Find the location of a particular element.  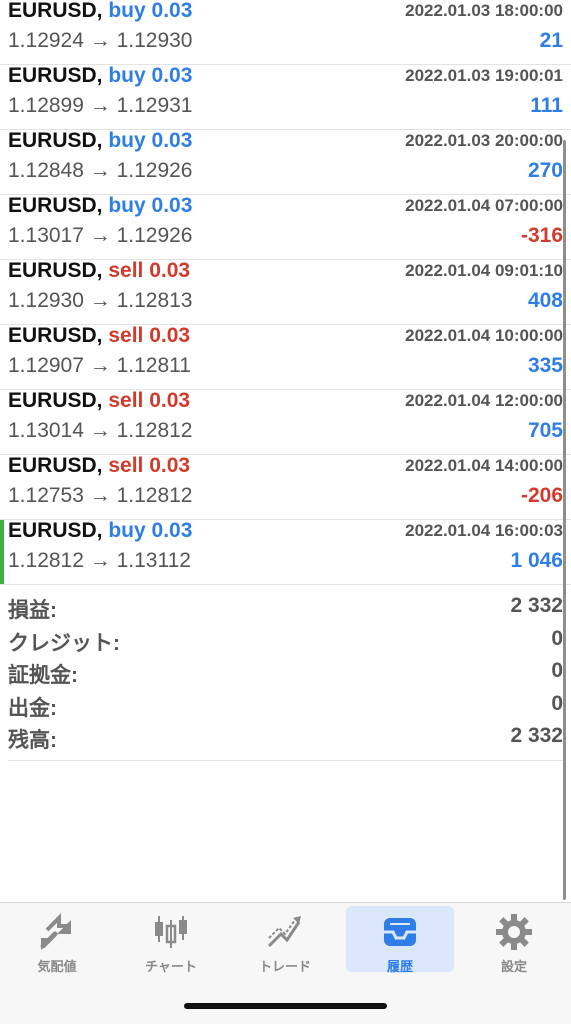

quotes-arrows-icon is located at coordinates (57, 932).